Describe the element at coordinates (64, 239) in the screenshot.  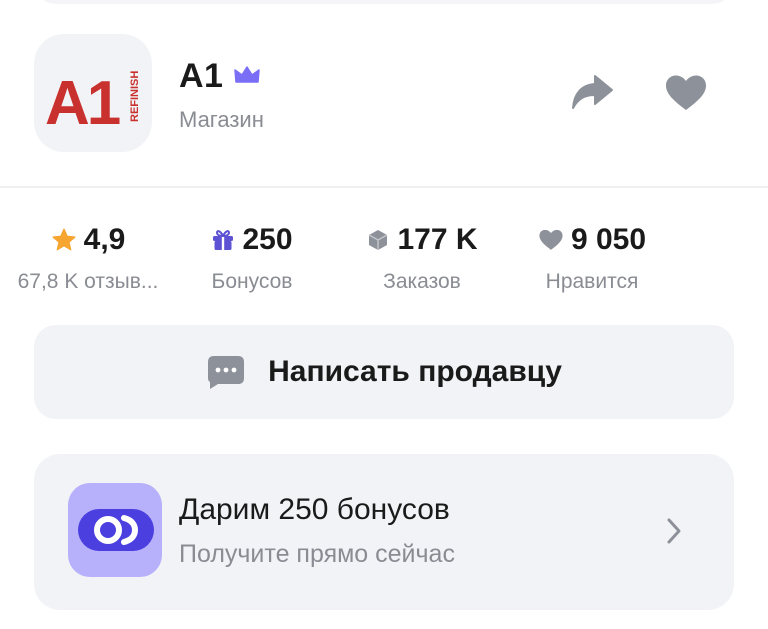
I see `star-icon` at that location.